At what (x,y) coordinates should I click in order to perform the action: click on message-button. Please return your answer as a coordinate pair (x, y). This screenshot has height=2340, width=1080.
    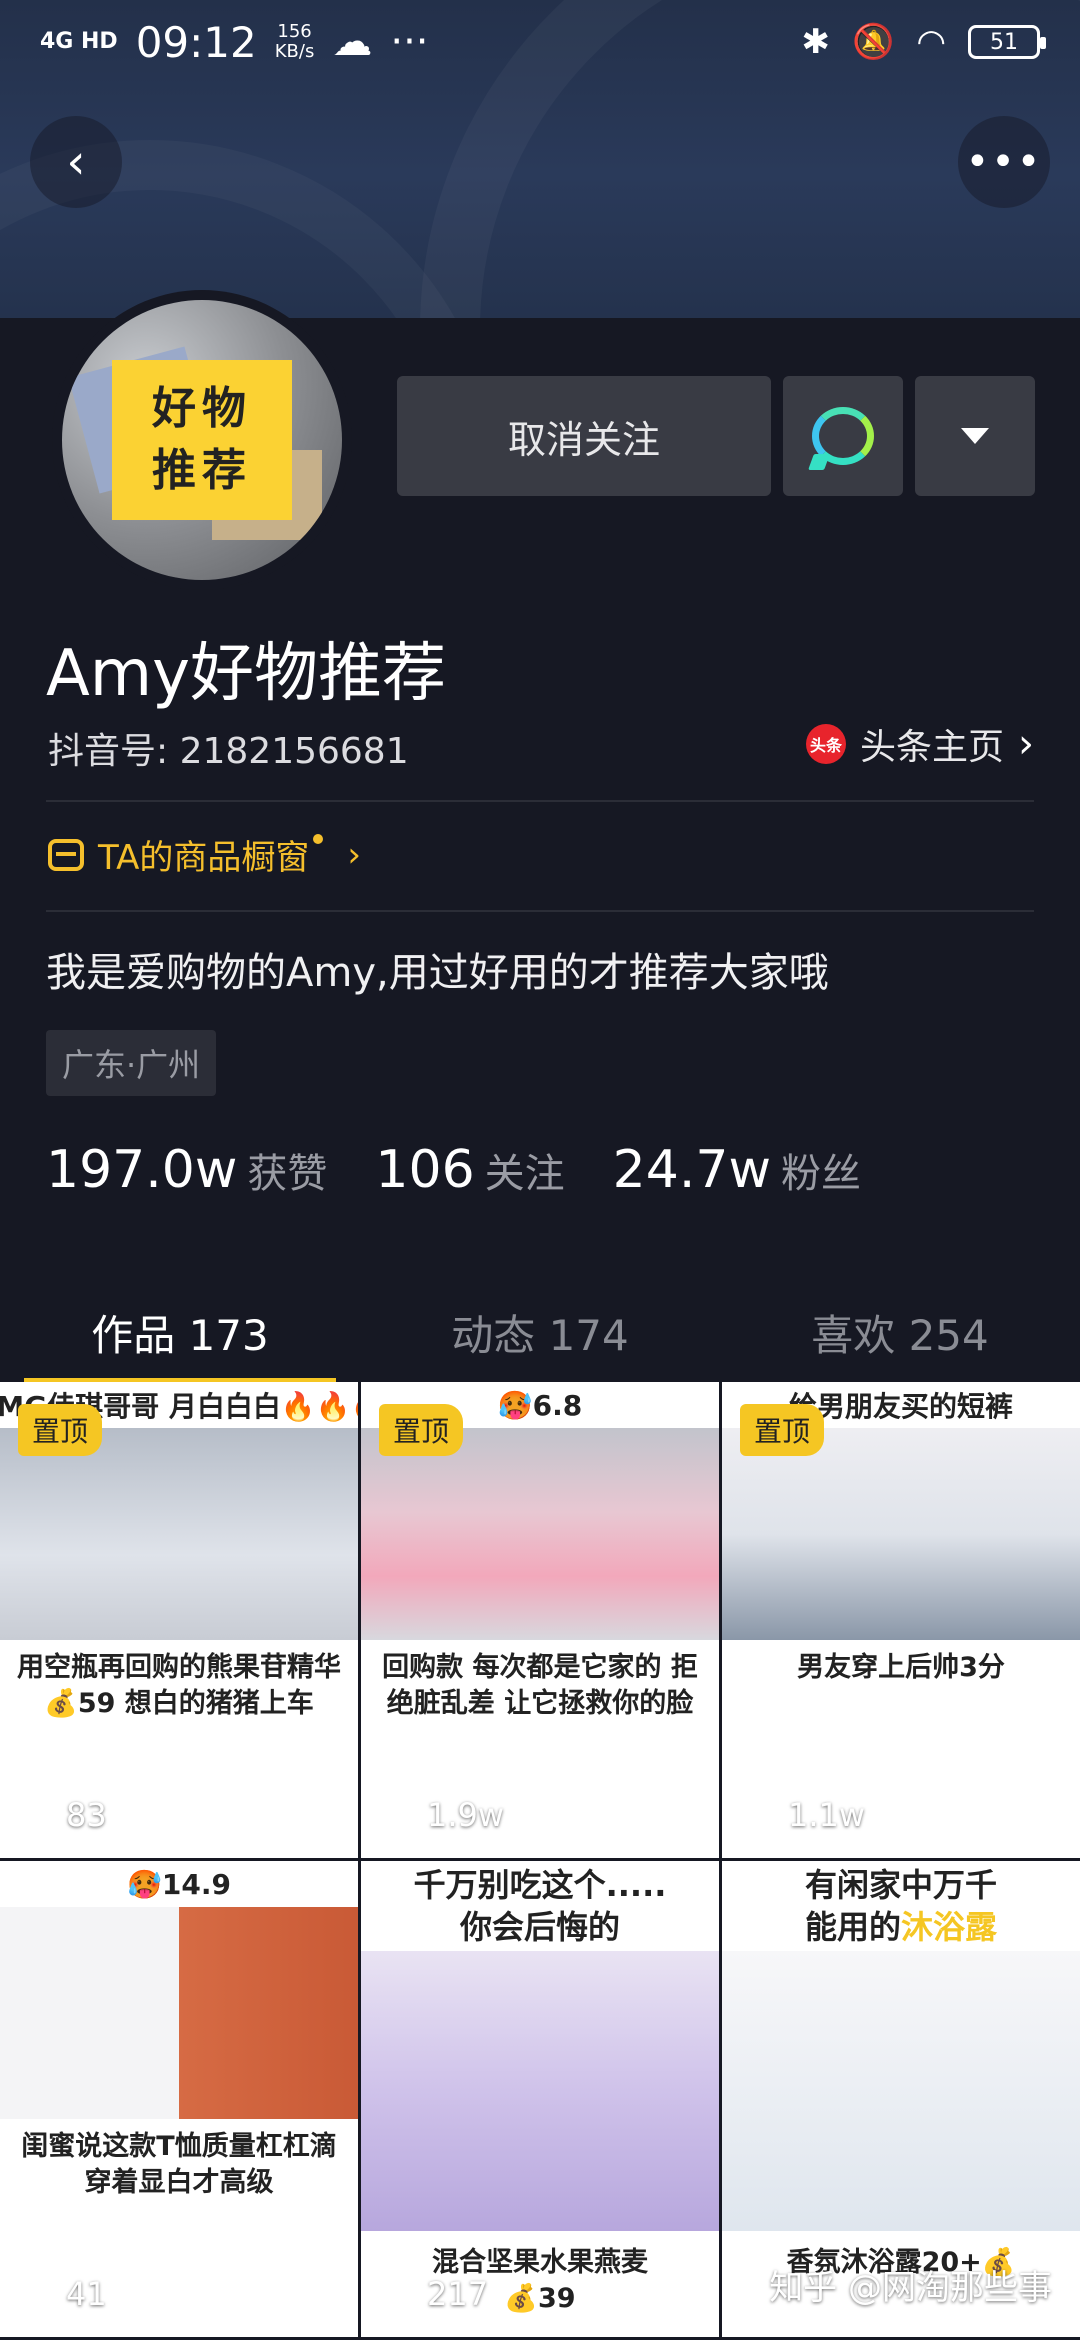
    Looking at the image, I should click on (843, 436).